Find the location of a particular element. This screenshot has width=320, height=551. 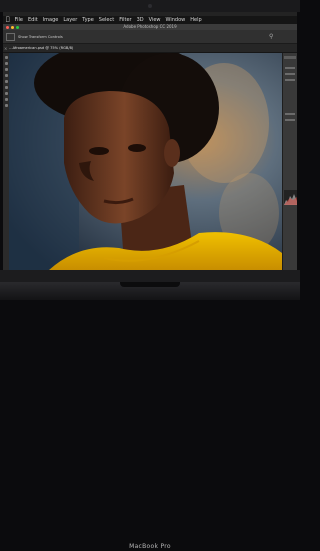

menu-item-help: Help is located at coordinates (195, 20).